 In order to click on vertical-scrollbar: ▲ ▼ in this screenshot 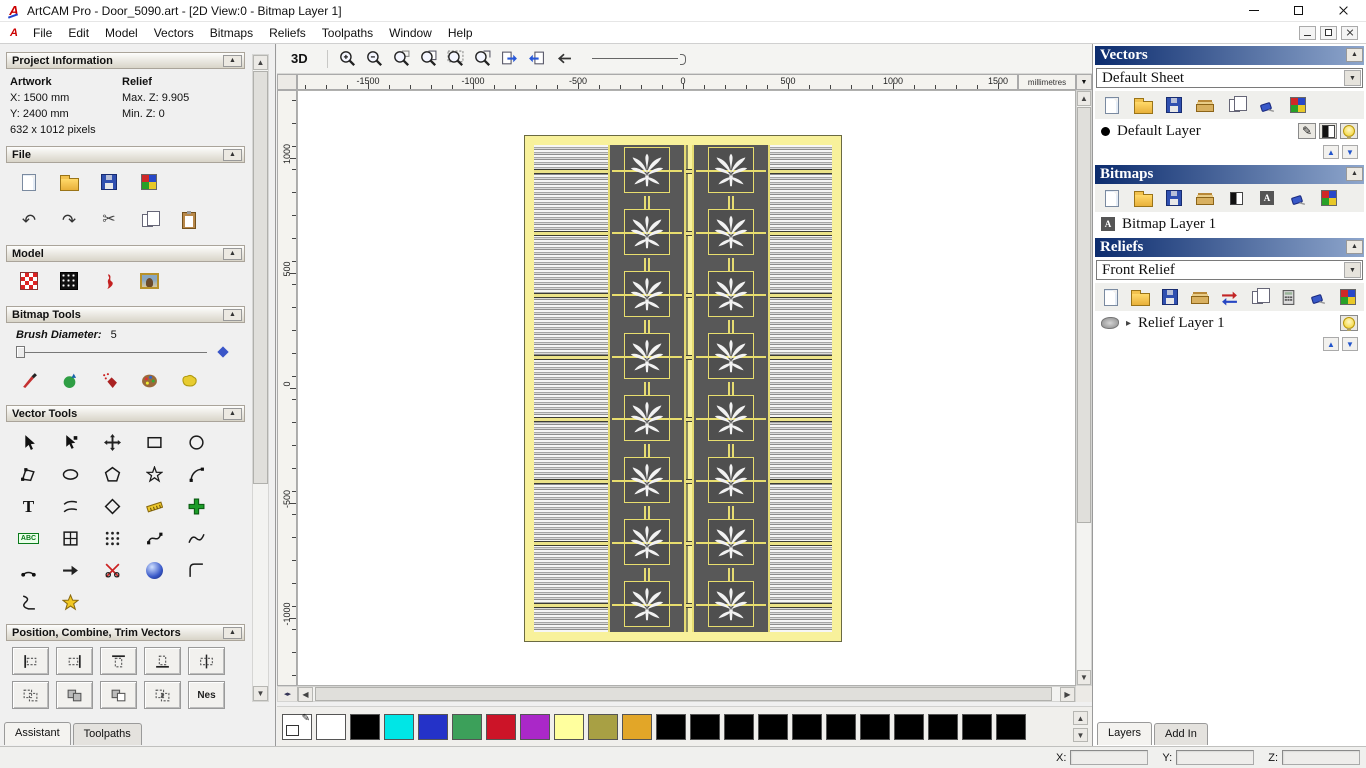, I will do `click(1084, 388)`.